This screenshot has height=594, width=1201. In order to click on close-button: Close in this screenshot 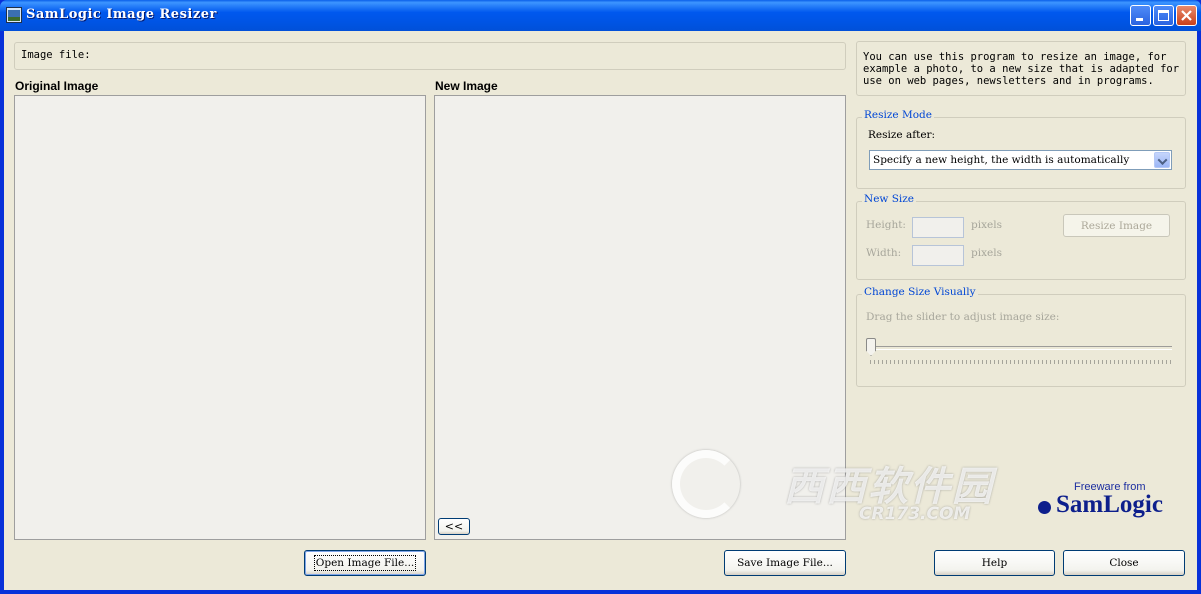, I will do `click(1124, 563)`.